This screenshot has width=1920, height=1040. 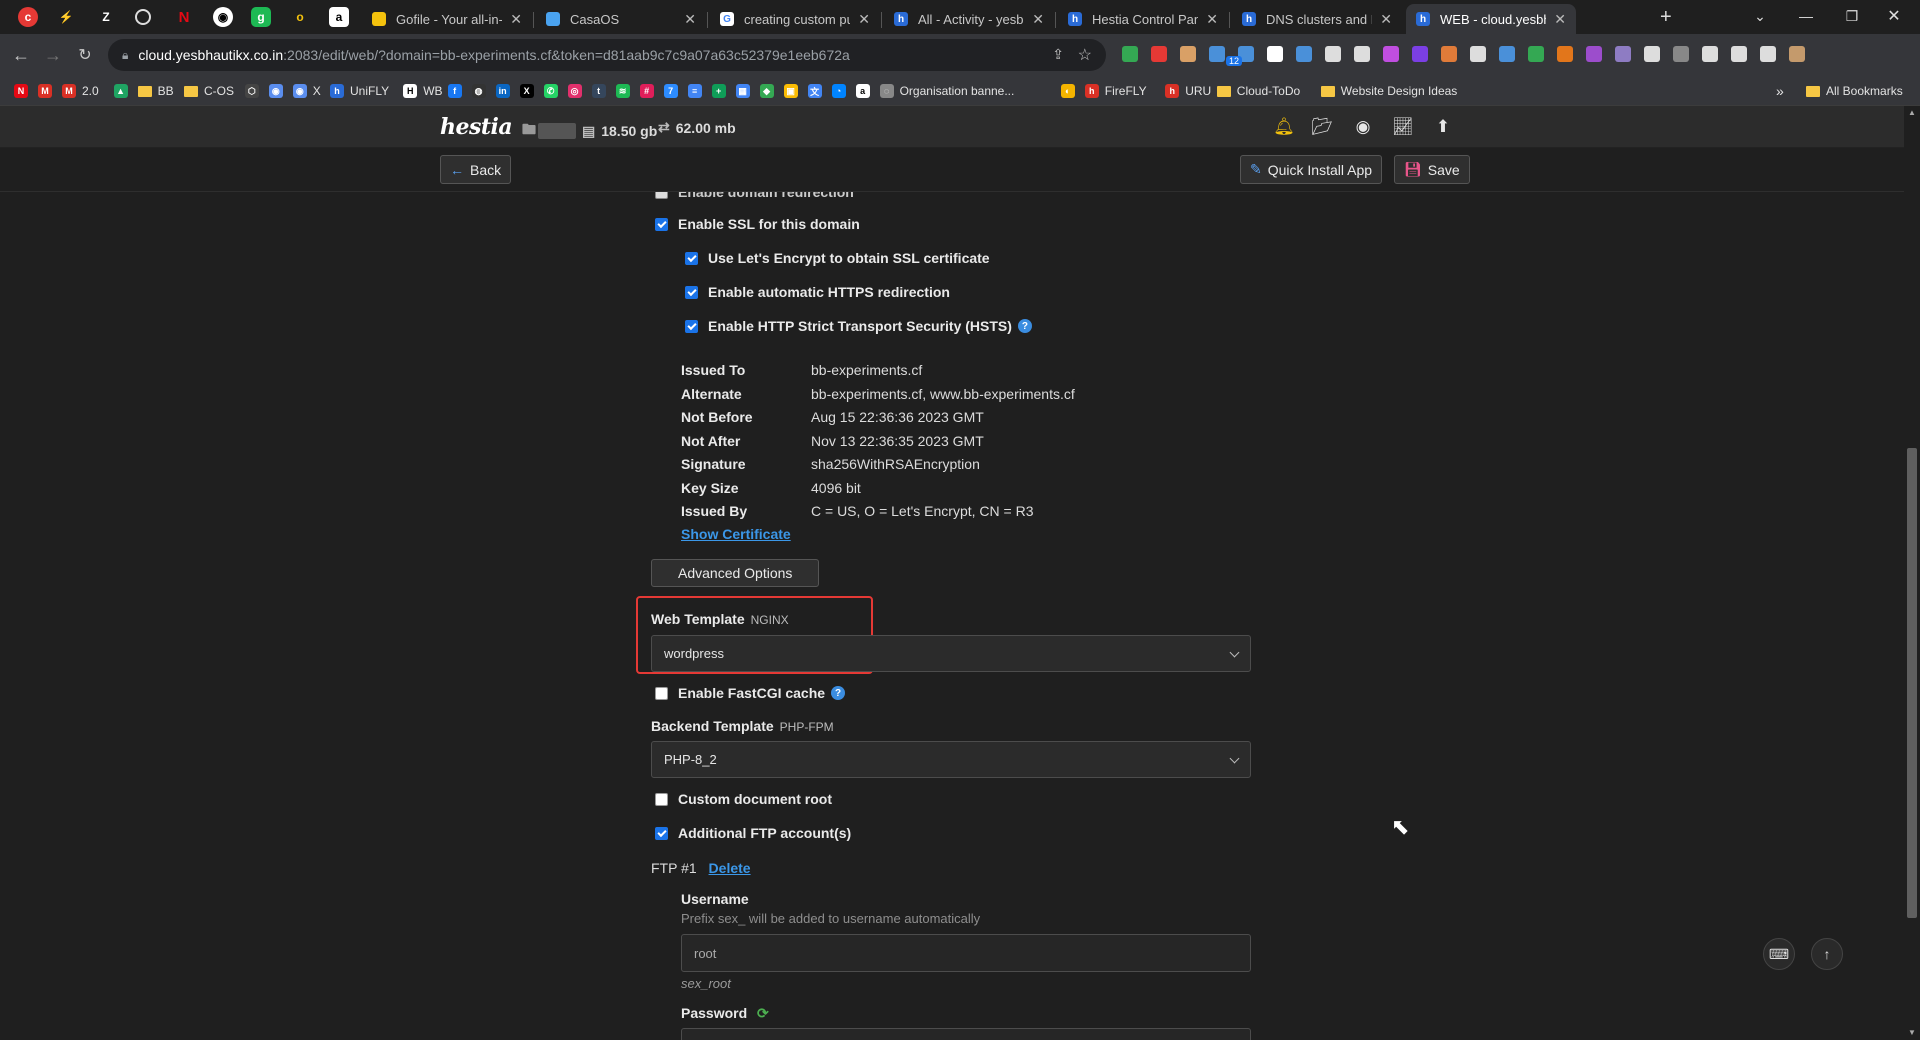 I want to click on custom-docroot-option: Custom document root, so click(x=743, y=799).